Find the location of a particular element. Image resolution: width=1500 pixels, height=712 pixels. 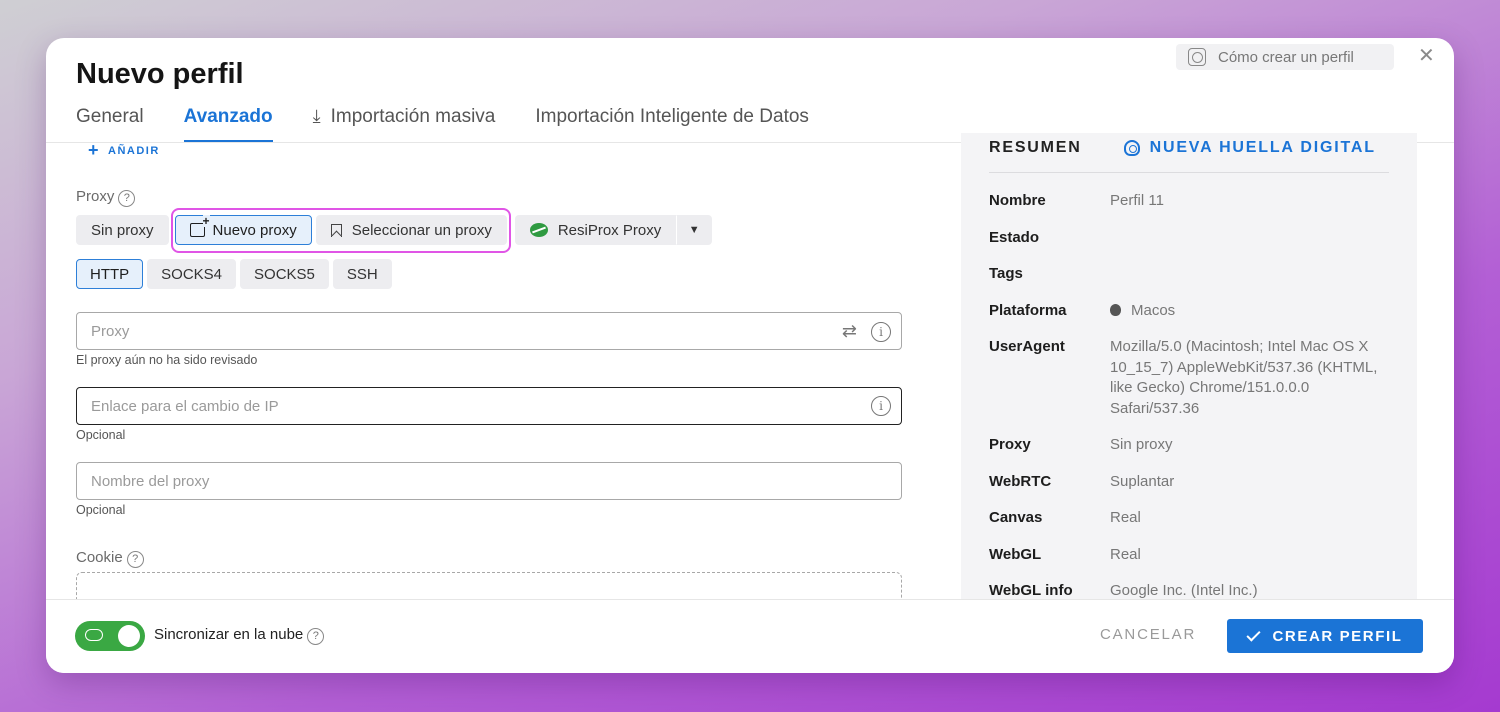

summary-key: Estado is located at coordinates (1014, 237).